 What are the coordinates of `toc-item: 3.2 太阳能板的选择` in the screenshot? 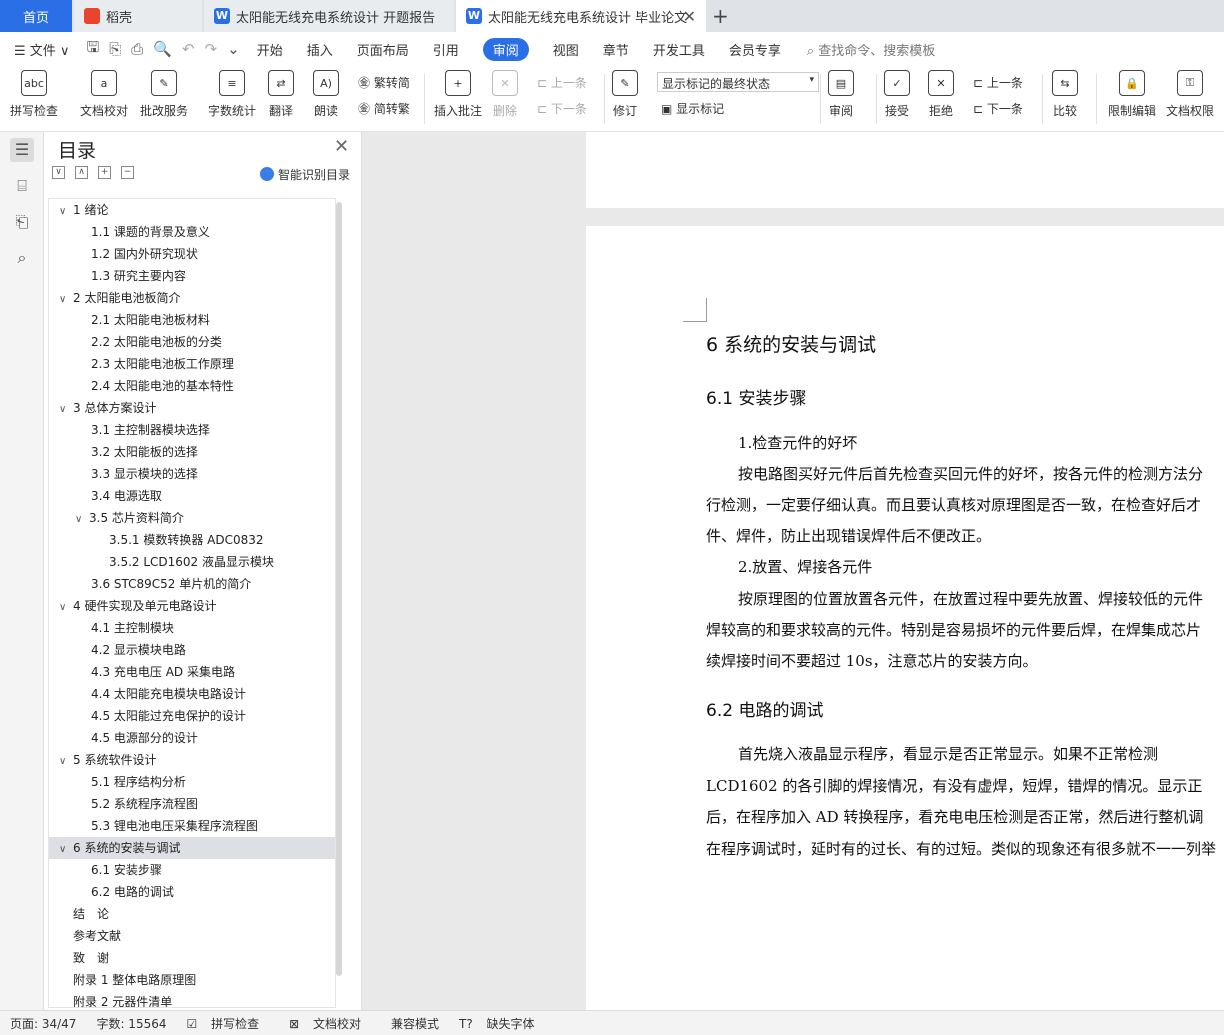 It's located at (192, 452).